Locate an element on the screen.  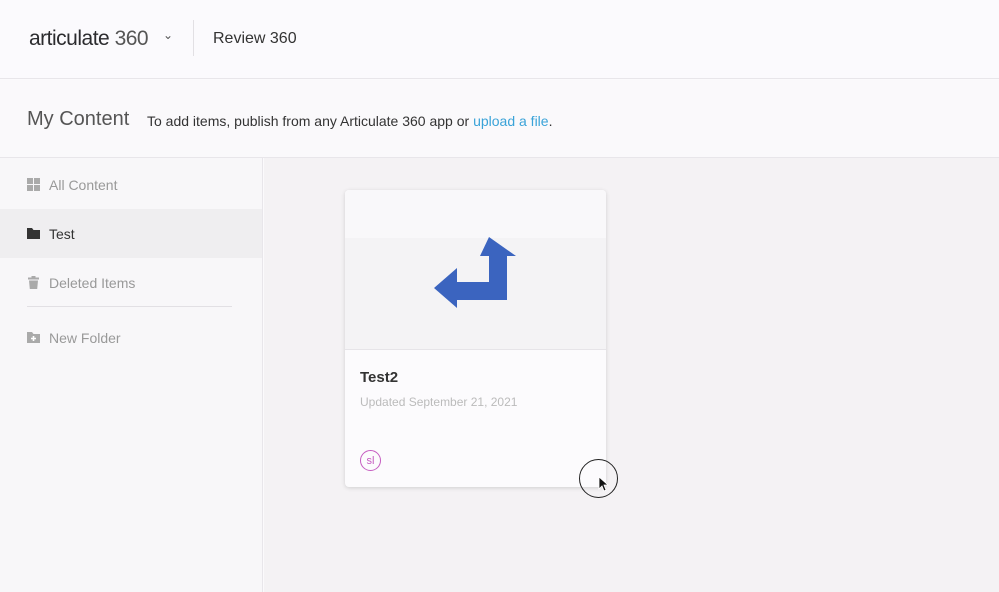
card-title: Test2 is located at coordinates (379, 377).